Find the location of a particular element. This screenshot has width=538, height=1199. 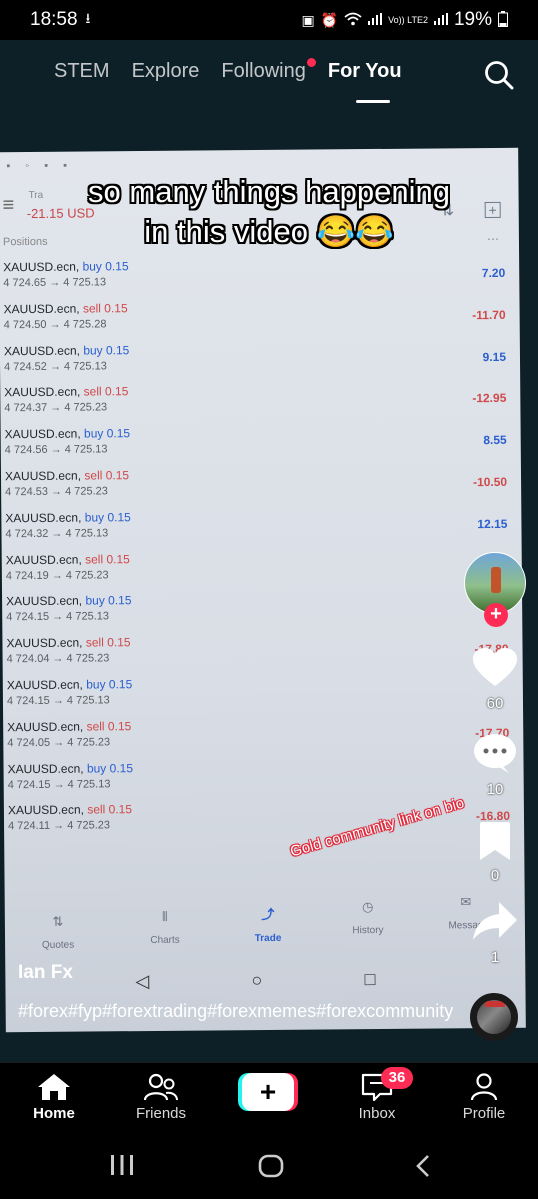

nav-inbox: Inbox 36 is located at coordinates (377, 1094).